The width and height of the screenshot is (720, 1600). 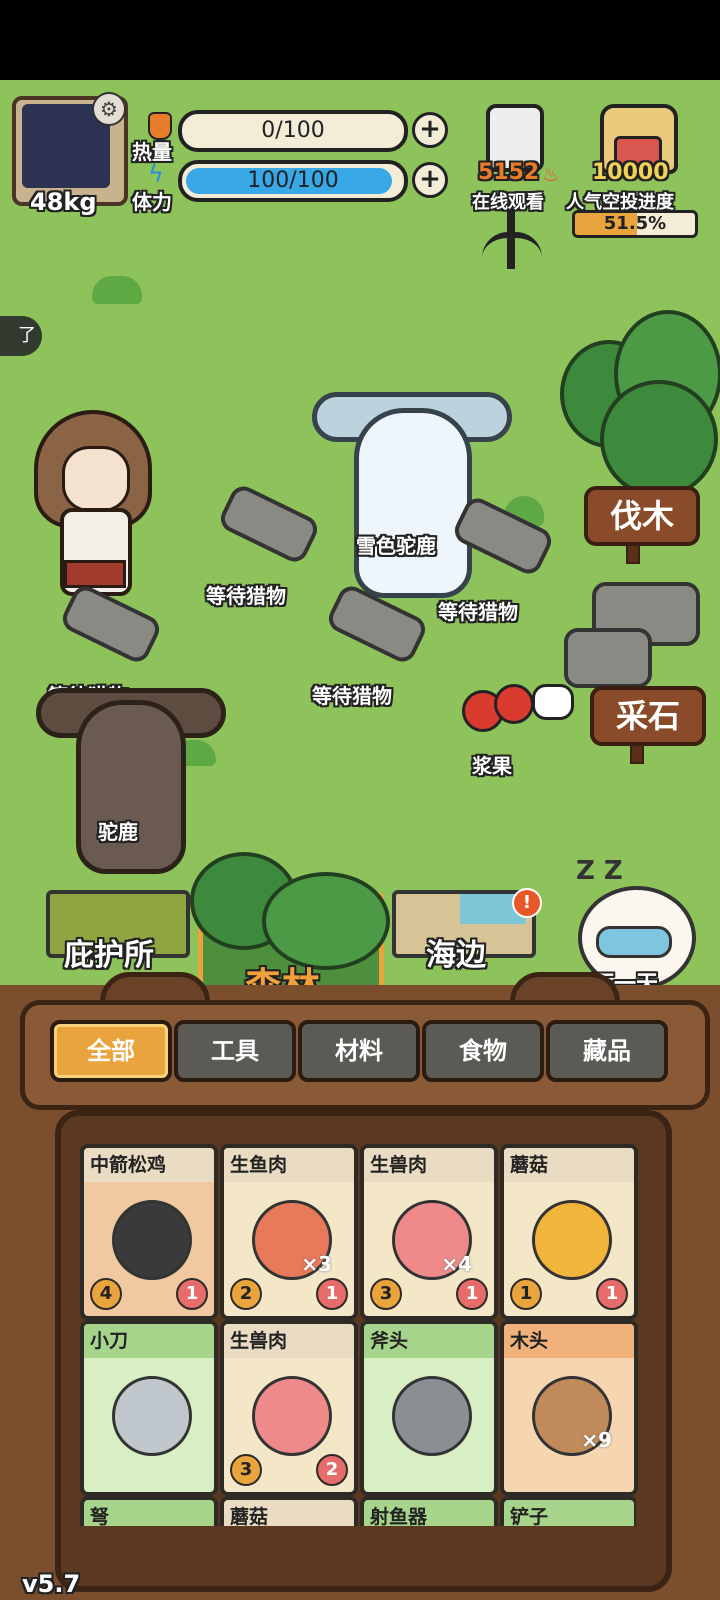 What do you see at coordinates (109, 109) in the screenshot?
I see `gear-icon: ⚙` at bounding box center [109, 109].